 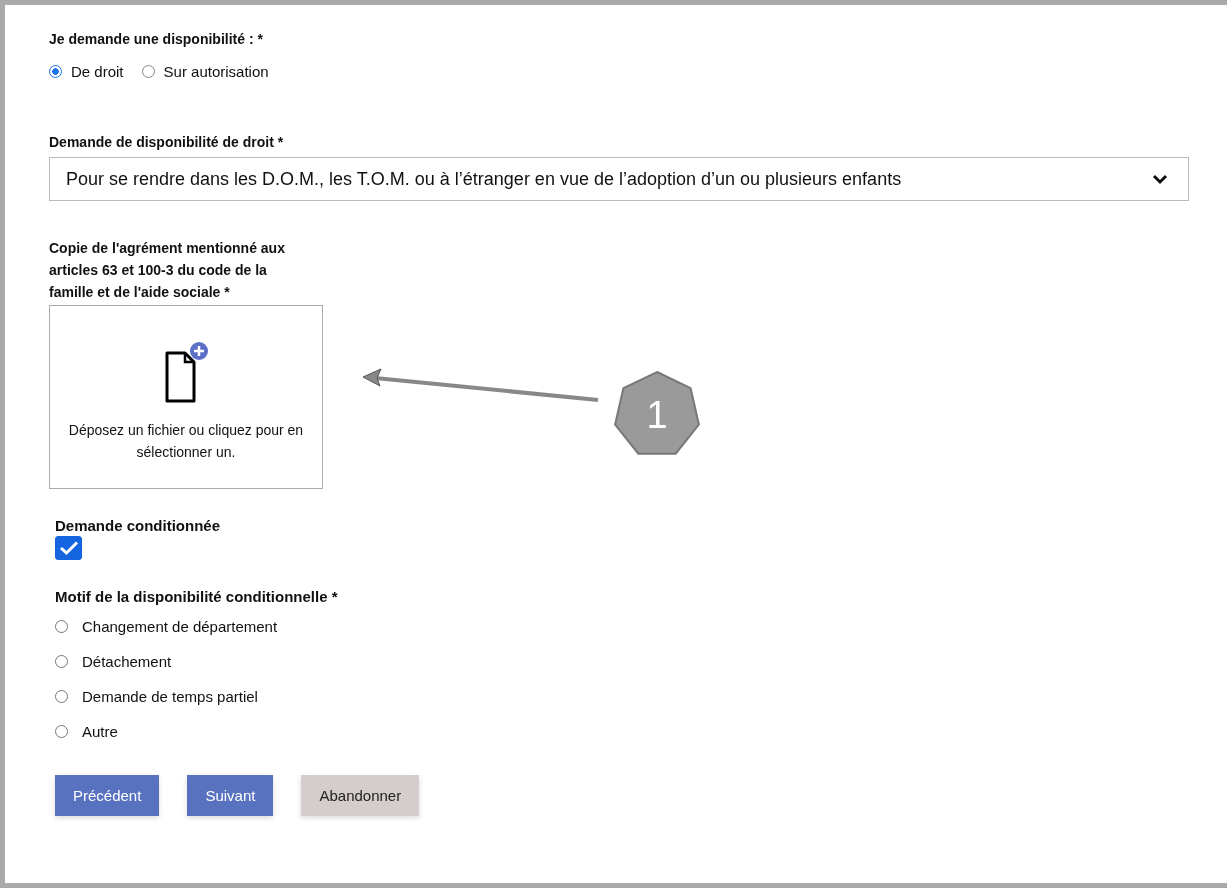 What do you see at coordinates (127, 661) in the screenshot?
I see `radio-label: Détachement` at bounding box center [127, 661].